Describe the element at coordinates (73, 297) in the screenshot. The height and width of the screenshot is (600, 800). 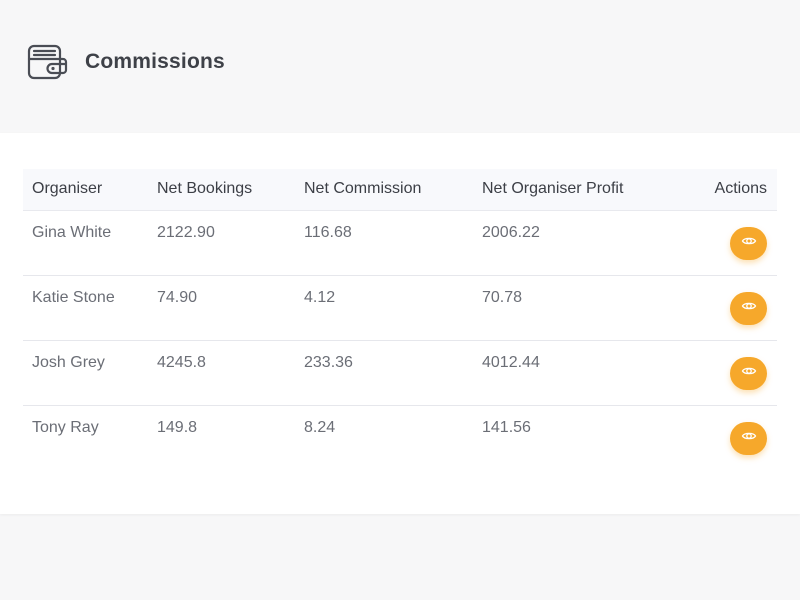
I see `cell-organiser: Katie Stone` at that location.